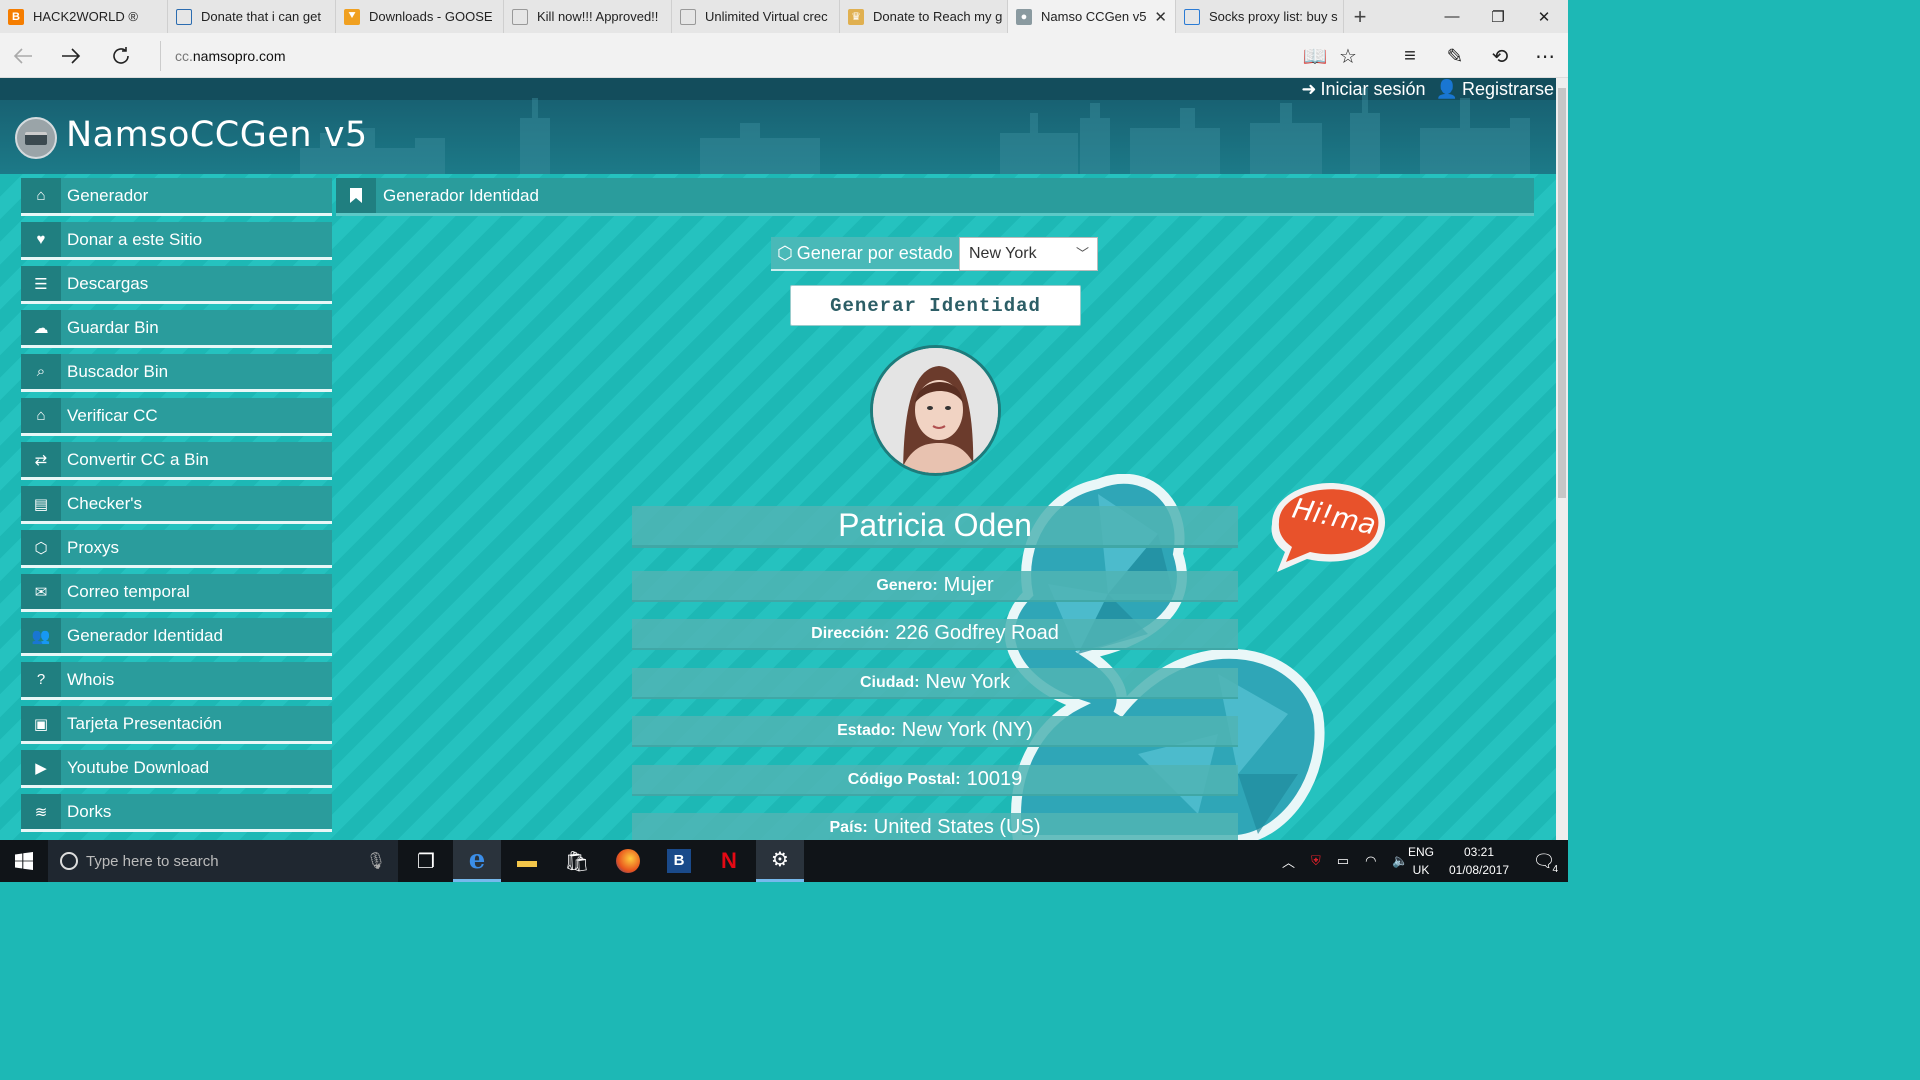 This screenshot has height=1080, width=1920. What do you see at coordinates (176, 461) in the screenshot?
I see `sidebar-item: ⇄ Convertir CC a Bin` at bounding box center [176, 461].